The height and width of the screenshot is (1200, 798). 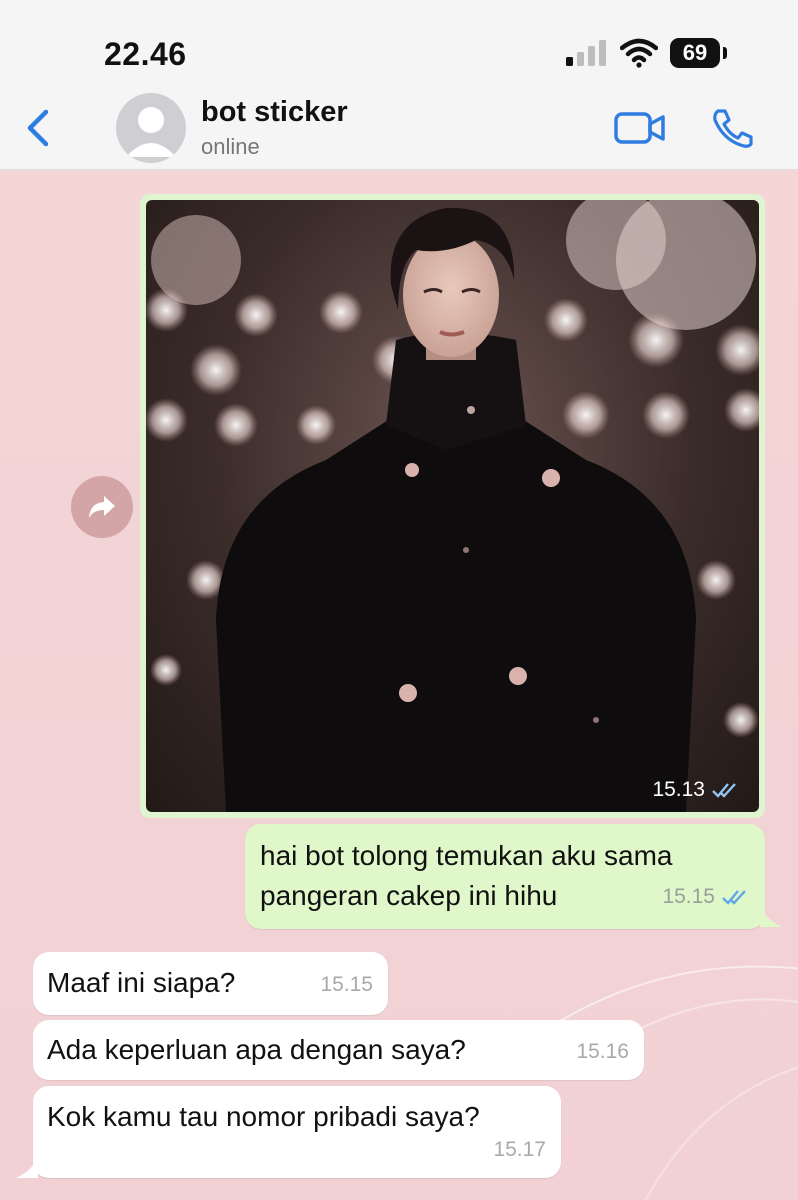 I want to click on incoming-message: Kok kamu tau nomor pribadi saya? 15.17, so click(x=297, y=1132).